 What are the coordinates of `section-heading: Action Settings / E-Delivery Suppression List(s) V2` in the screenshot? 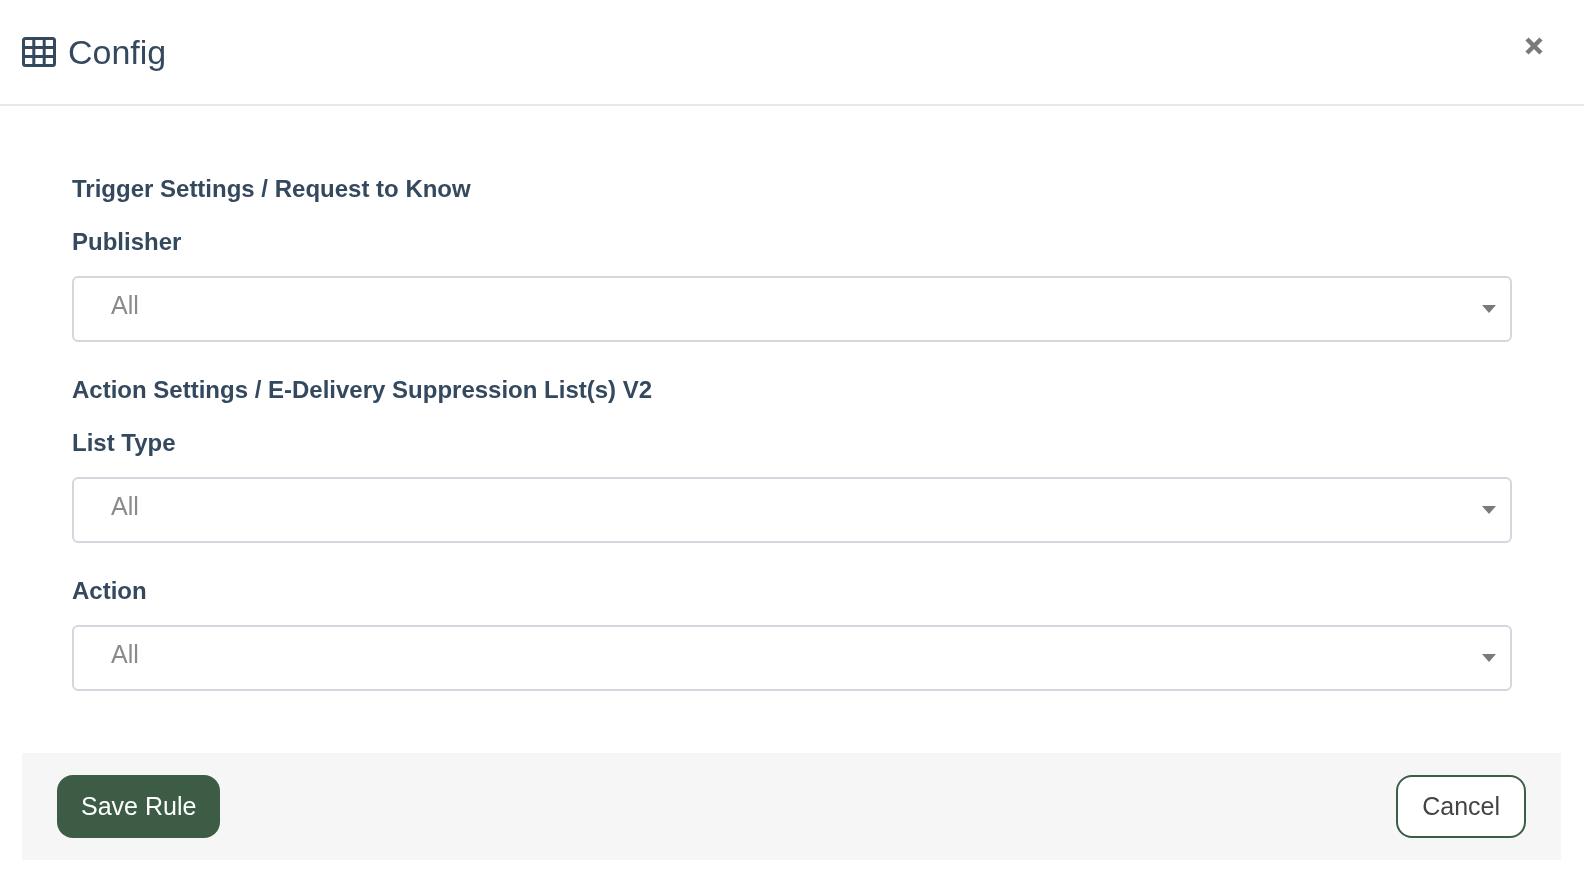 It's located at (363, 390).